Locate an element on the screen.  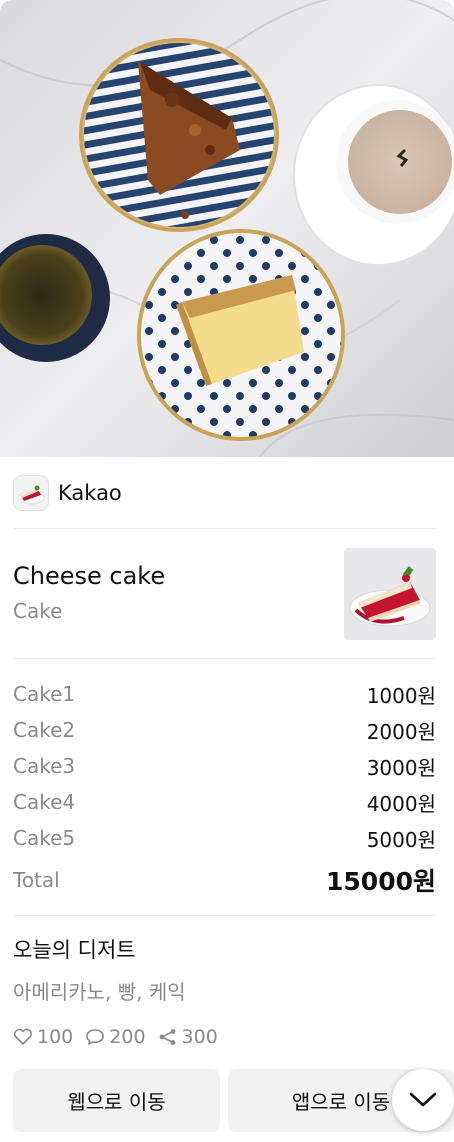
store-avatar is located at coordinates (31, 493).